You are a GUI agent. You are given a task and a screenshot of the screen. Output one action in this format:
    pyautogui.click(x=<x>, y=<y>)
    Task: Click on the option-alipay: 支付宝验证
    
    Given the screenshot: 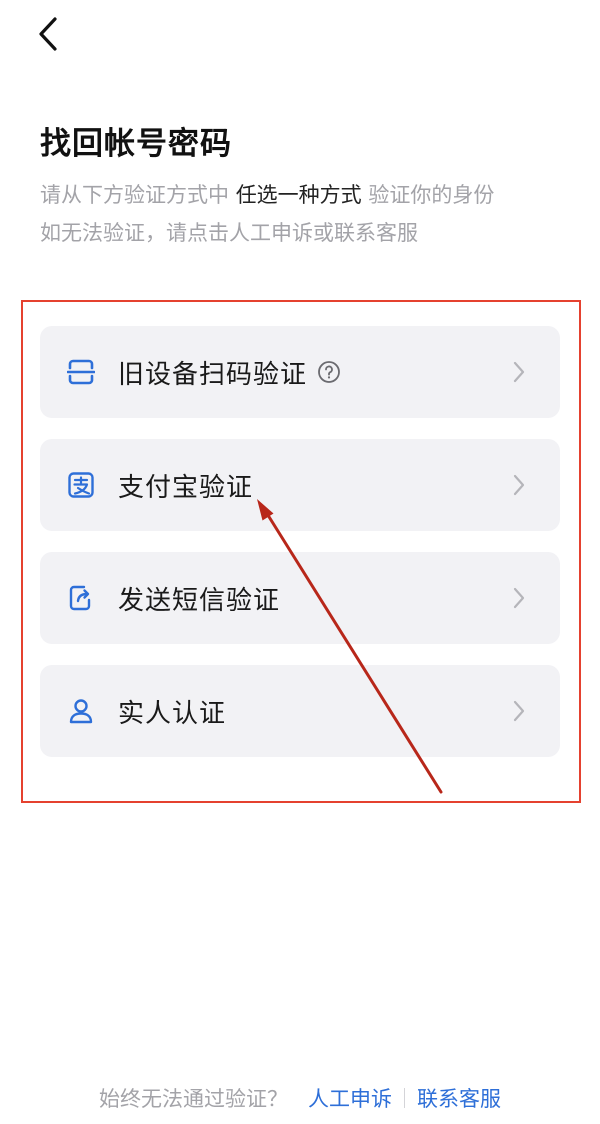 What is the action you would take?
    pyautogui.click(x=300, y=485)
    